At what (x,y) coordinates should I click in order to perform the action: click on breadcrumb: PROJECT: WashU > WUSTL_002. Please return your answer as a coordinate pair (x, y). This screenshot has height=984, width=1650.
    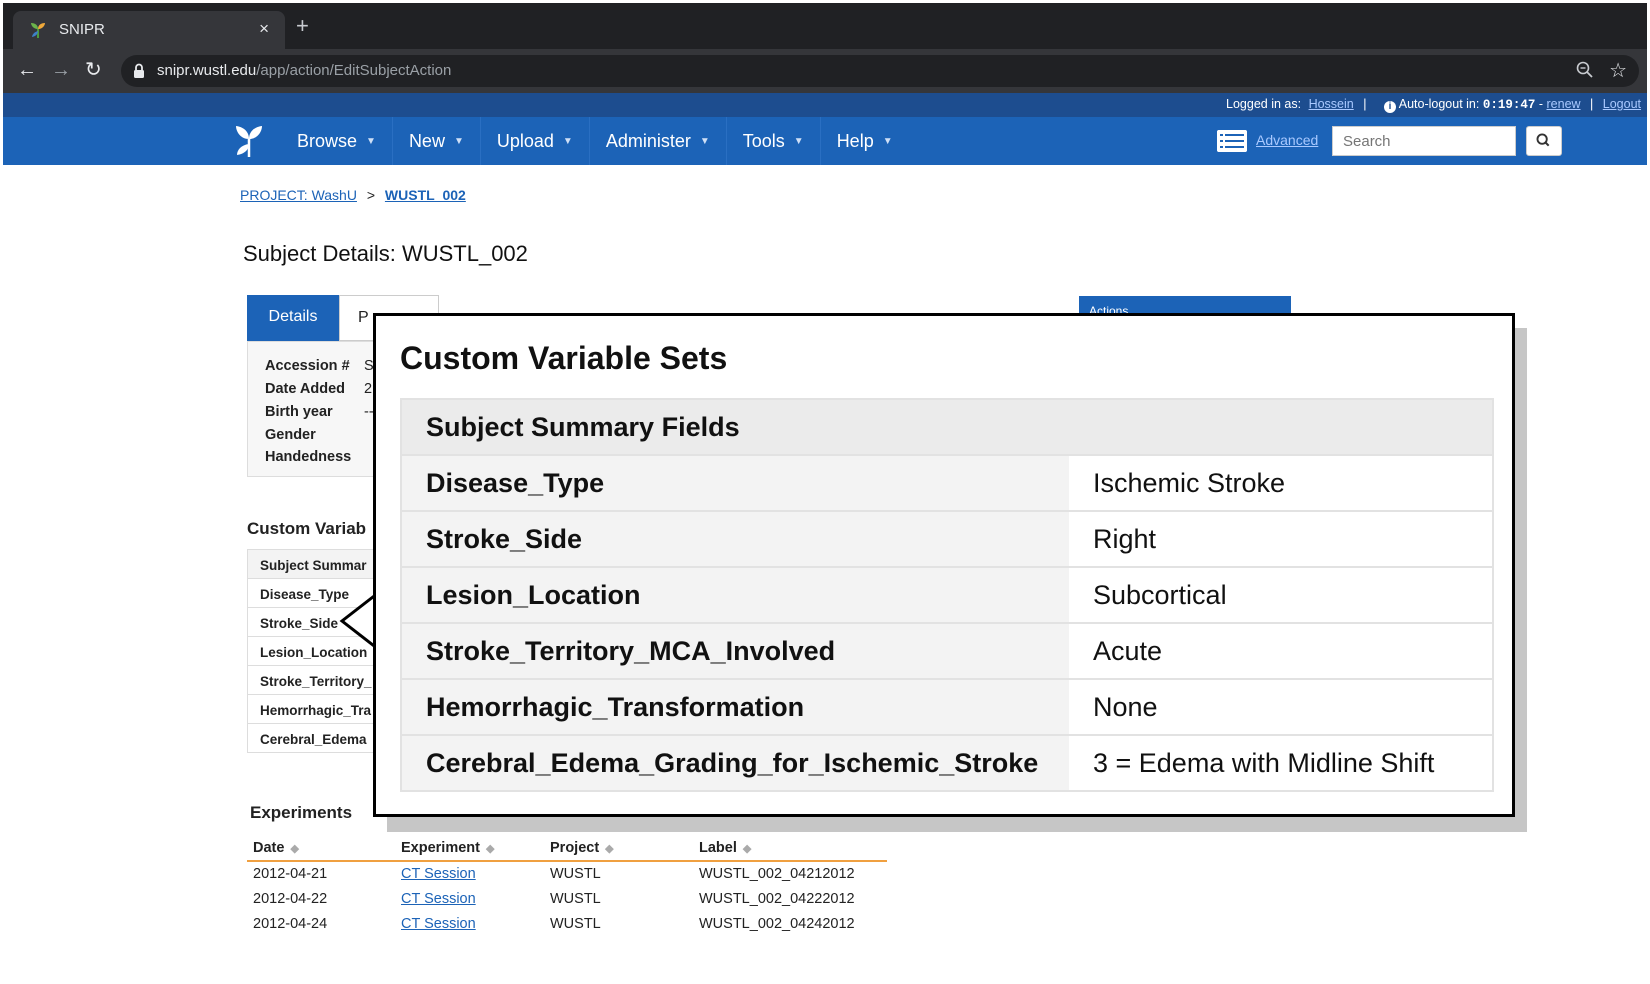
    Looking at the image, I should click on (353, 195).